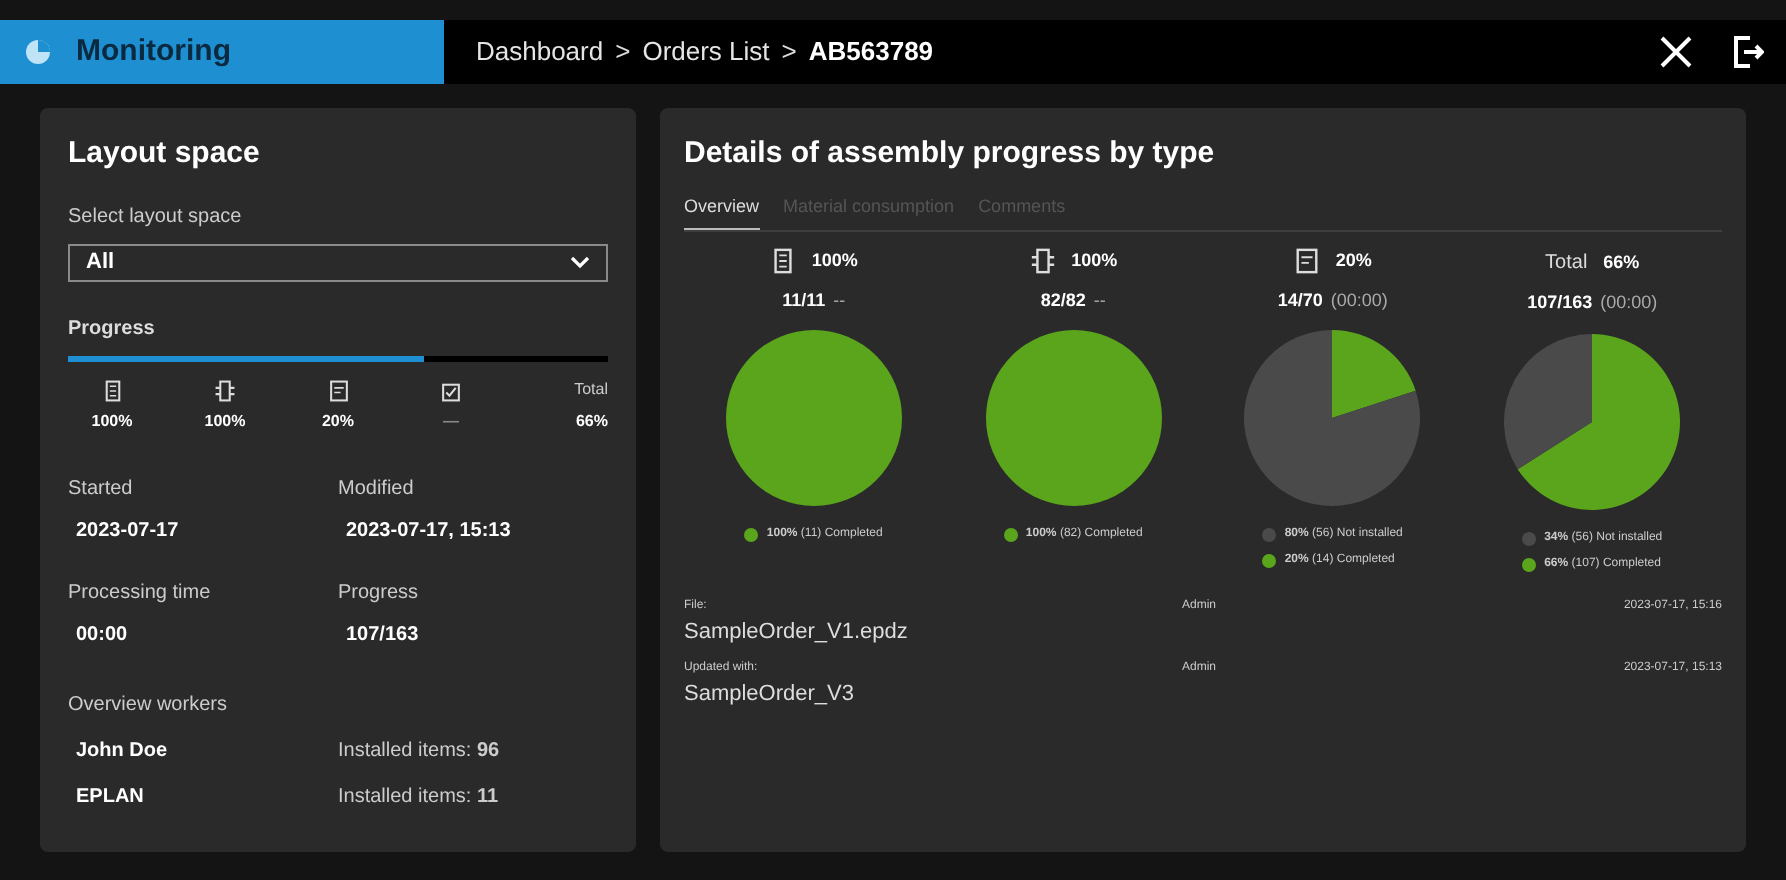  I want to click on count-value: 11/11, so click(804, 300).